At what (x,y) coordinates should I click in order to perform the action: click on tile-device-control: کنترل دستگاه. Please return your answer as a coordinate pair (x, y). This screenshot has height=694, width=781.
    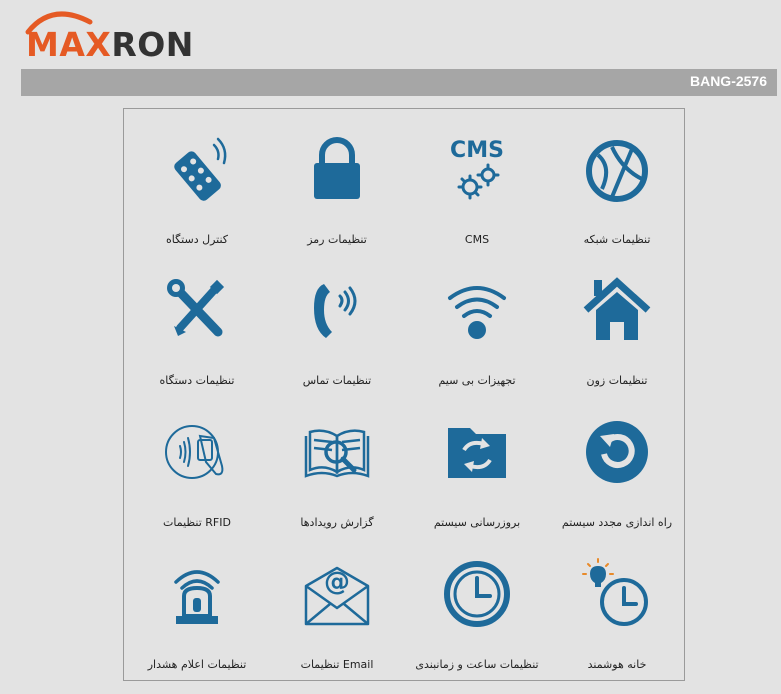
    Looking at the image, I should click on (197, 191).